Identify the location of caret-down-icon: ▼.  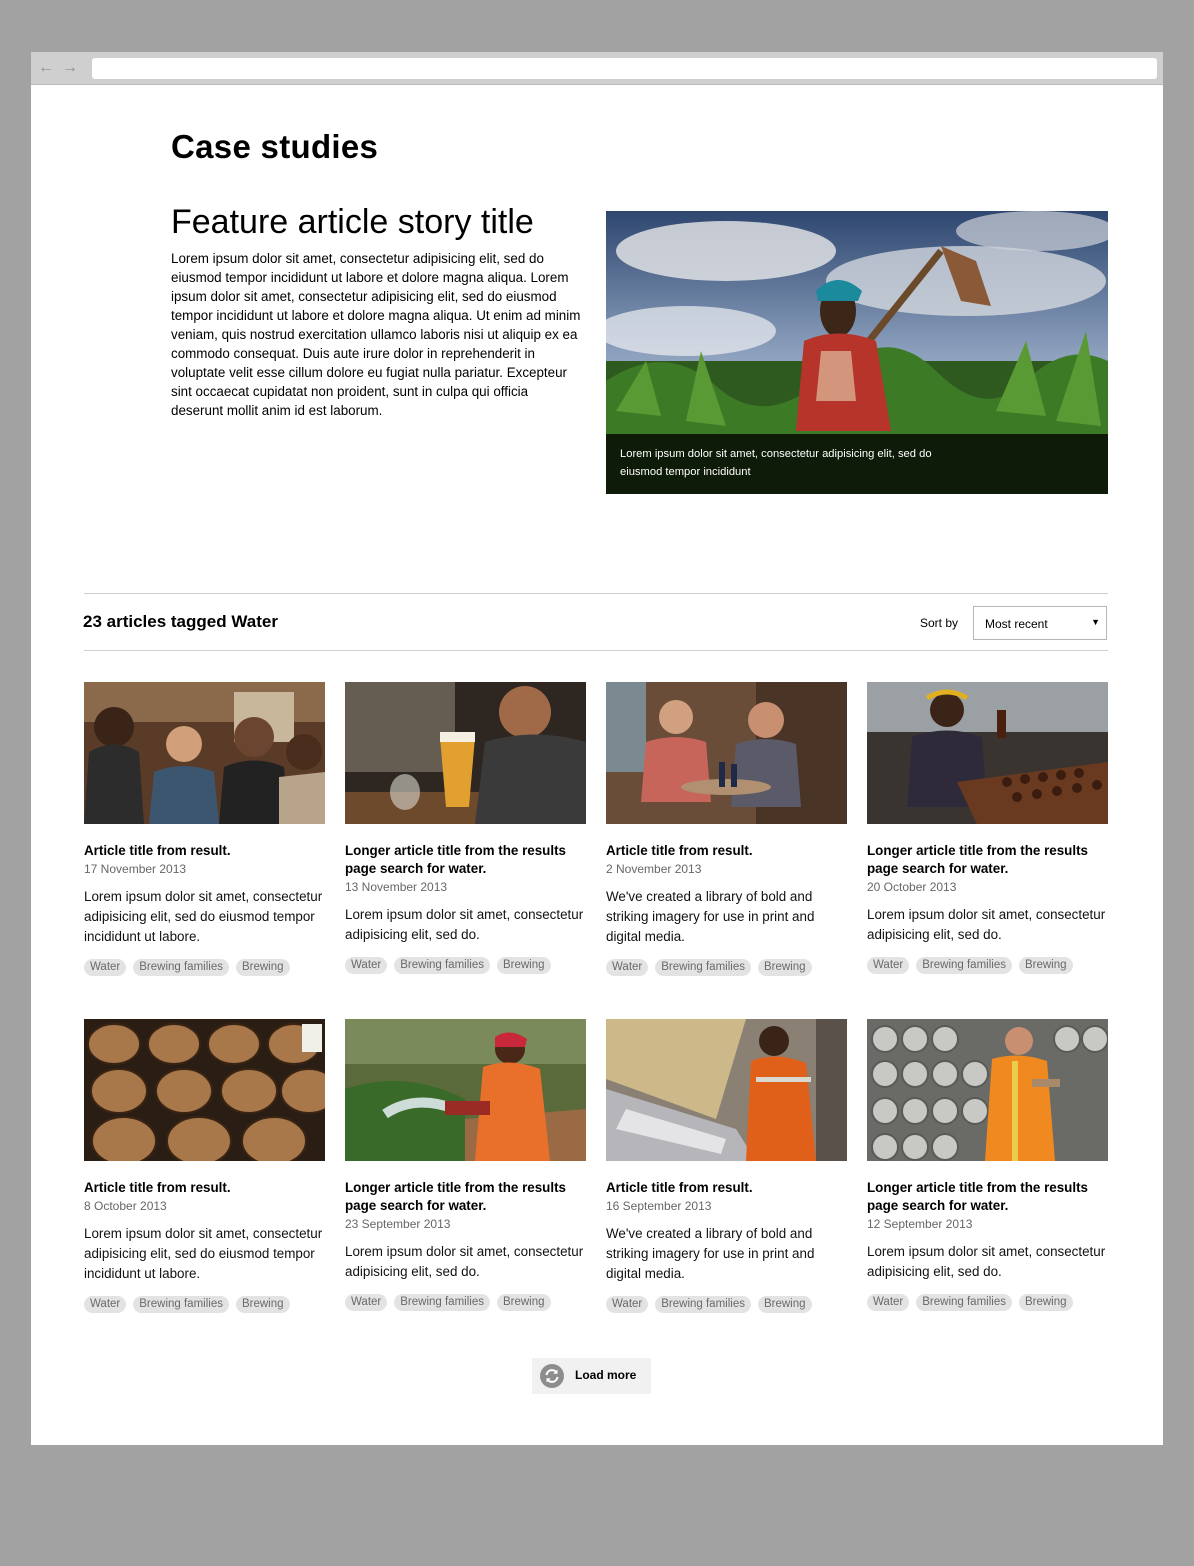
(1095, 622).